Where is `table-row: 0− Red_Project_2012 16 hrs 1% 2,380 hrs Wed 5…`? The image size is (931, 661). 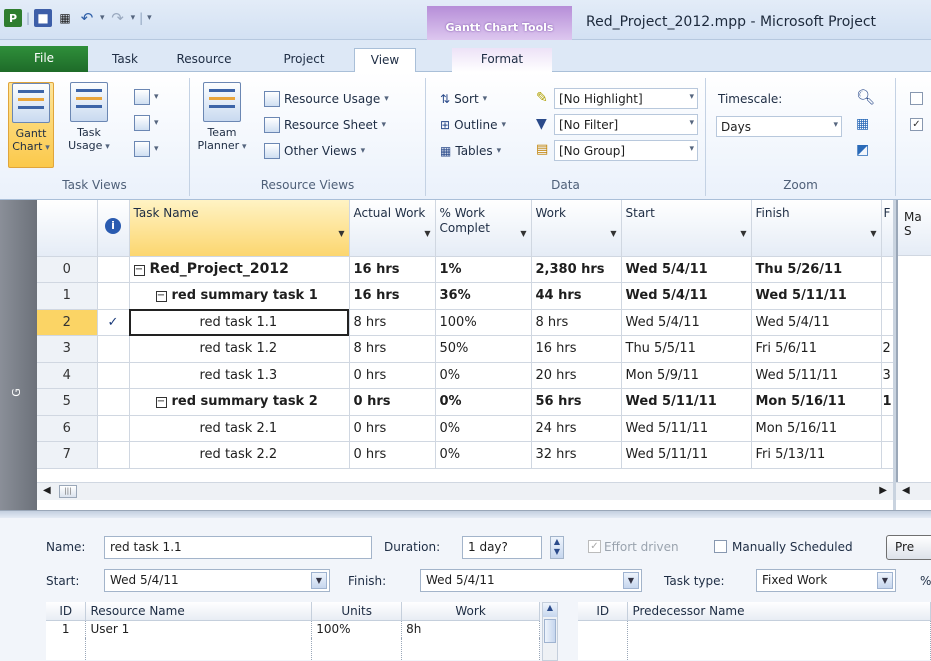 table-row: 0− Red_Project_2012 16 hrs 1% 2,380 hrs Wed 5… is located at coordinates (465, 269).